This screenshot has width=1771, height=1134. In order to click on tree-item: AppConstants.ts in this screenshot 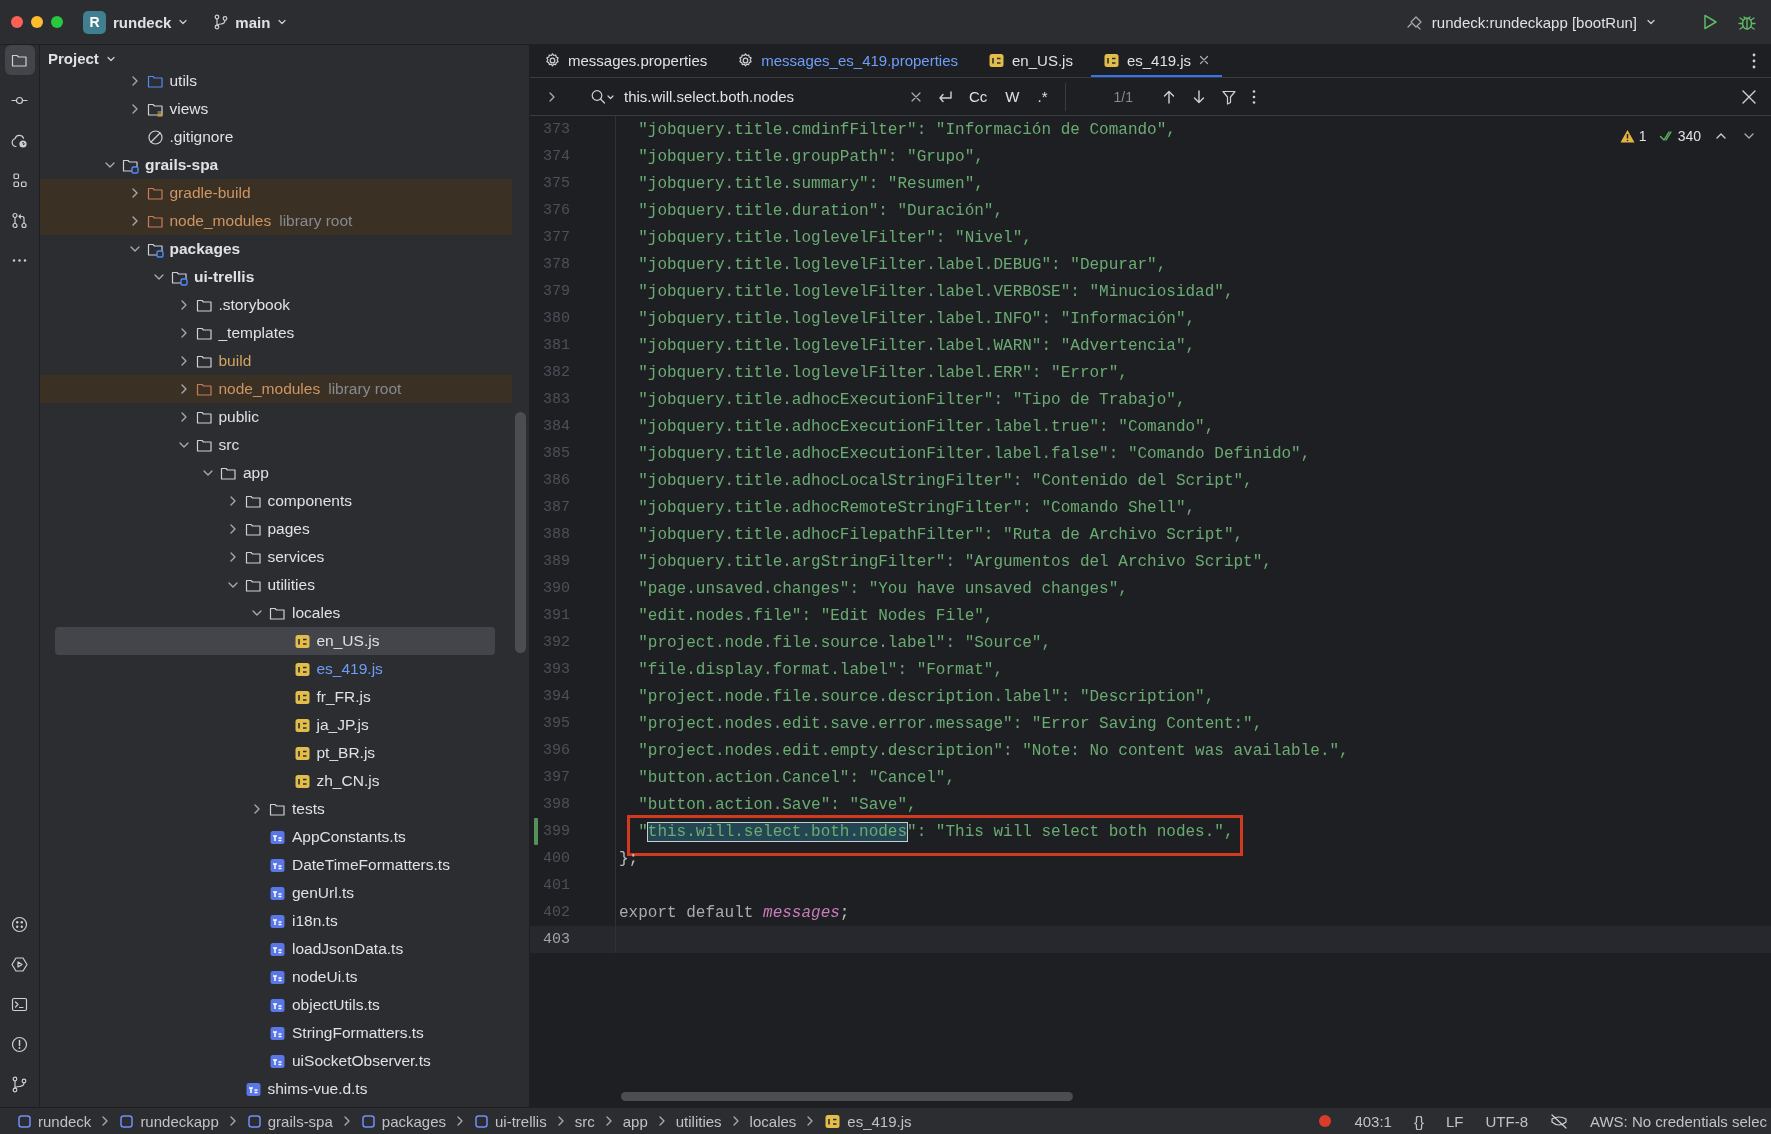, I will do `click(275, 837)`.